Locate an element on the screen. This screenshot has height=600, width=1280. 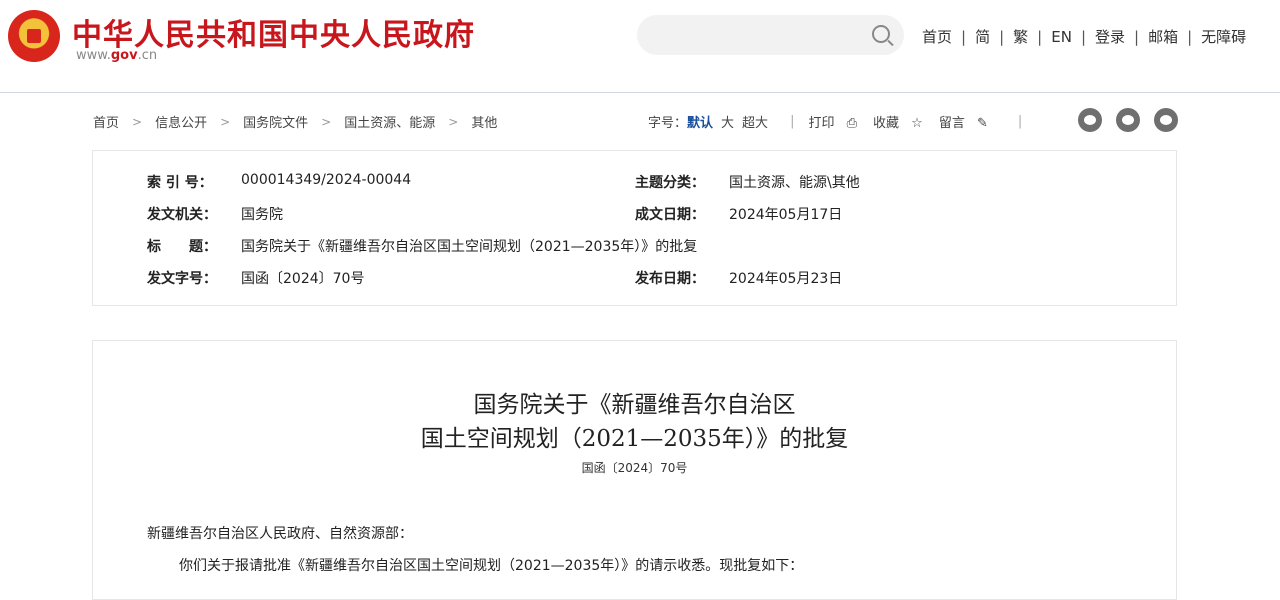
topic-label: 主题分类： is located at coordinates (670, 183).